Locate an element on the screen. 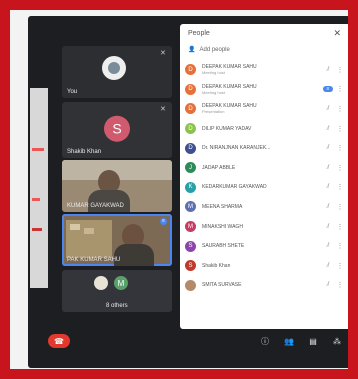  participant-row: M MEENA SHARMA ⁄̸ ⋮ is located at coordinates (265, 207).